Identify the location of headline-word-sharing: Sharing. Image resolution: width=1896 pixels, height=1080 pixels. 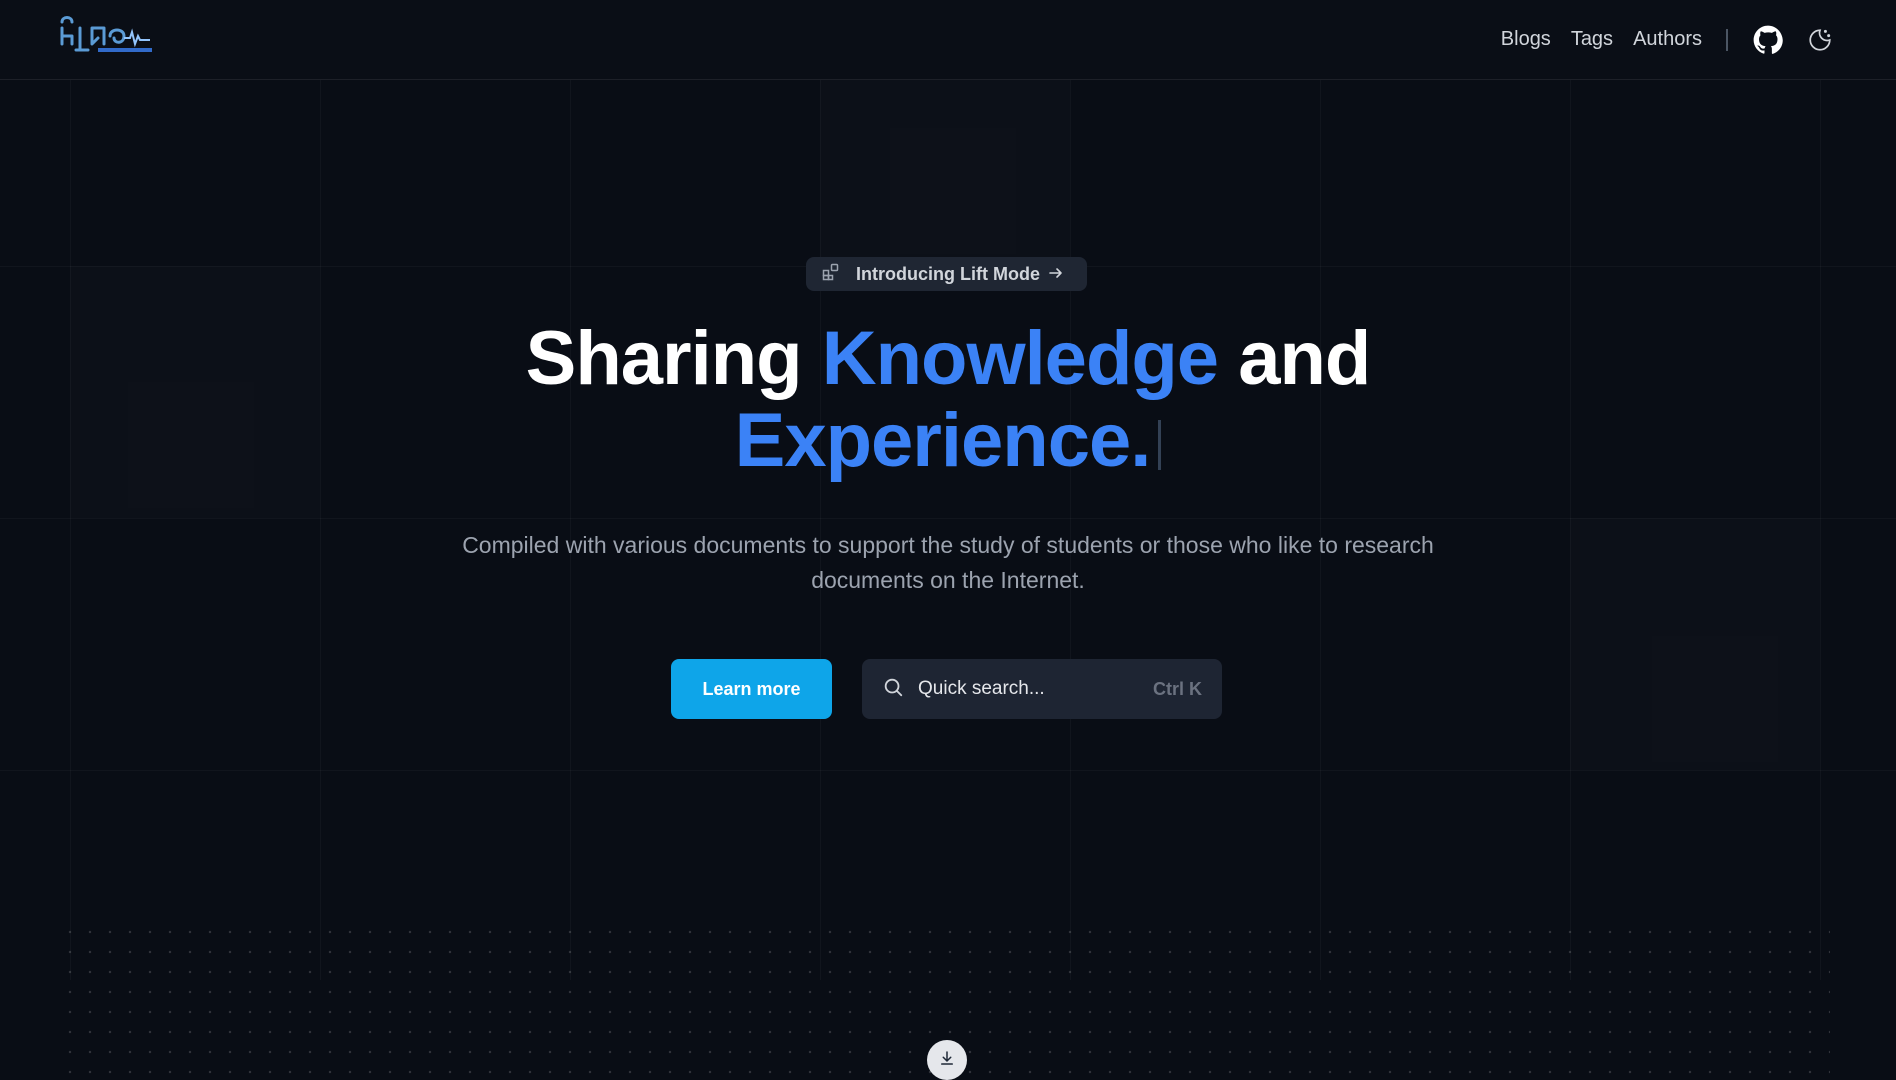
(664, 358).